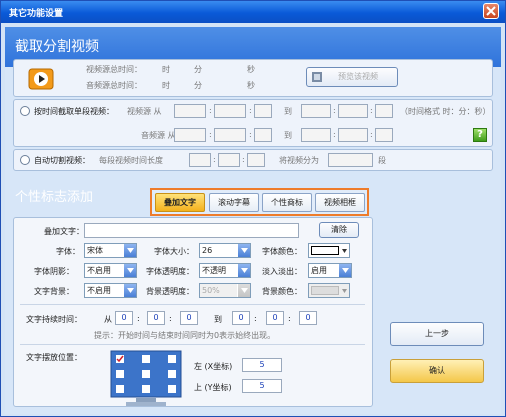  Describe the element at coordinates (308, 318) in the screenshot. I see `end-second-input: 0` at that location.